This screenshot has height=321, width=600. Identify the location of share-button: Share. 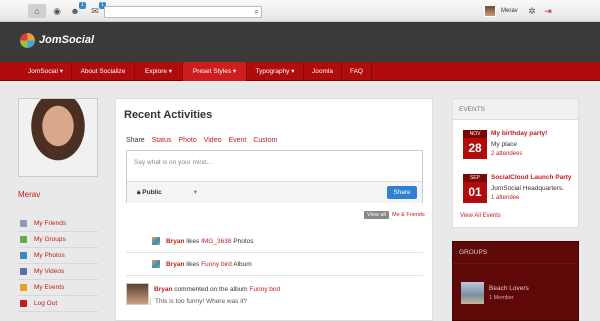
(402, 192).